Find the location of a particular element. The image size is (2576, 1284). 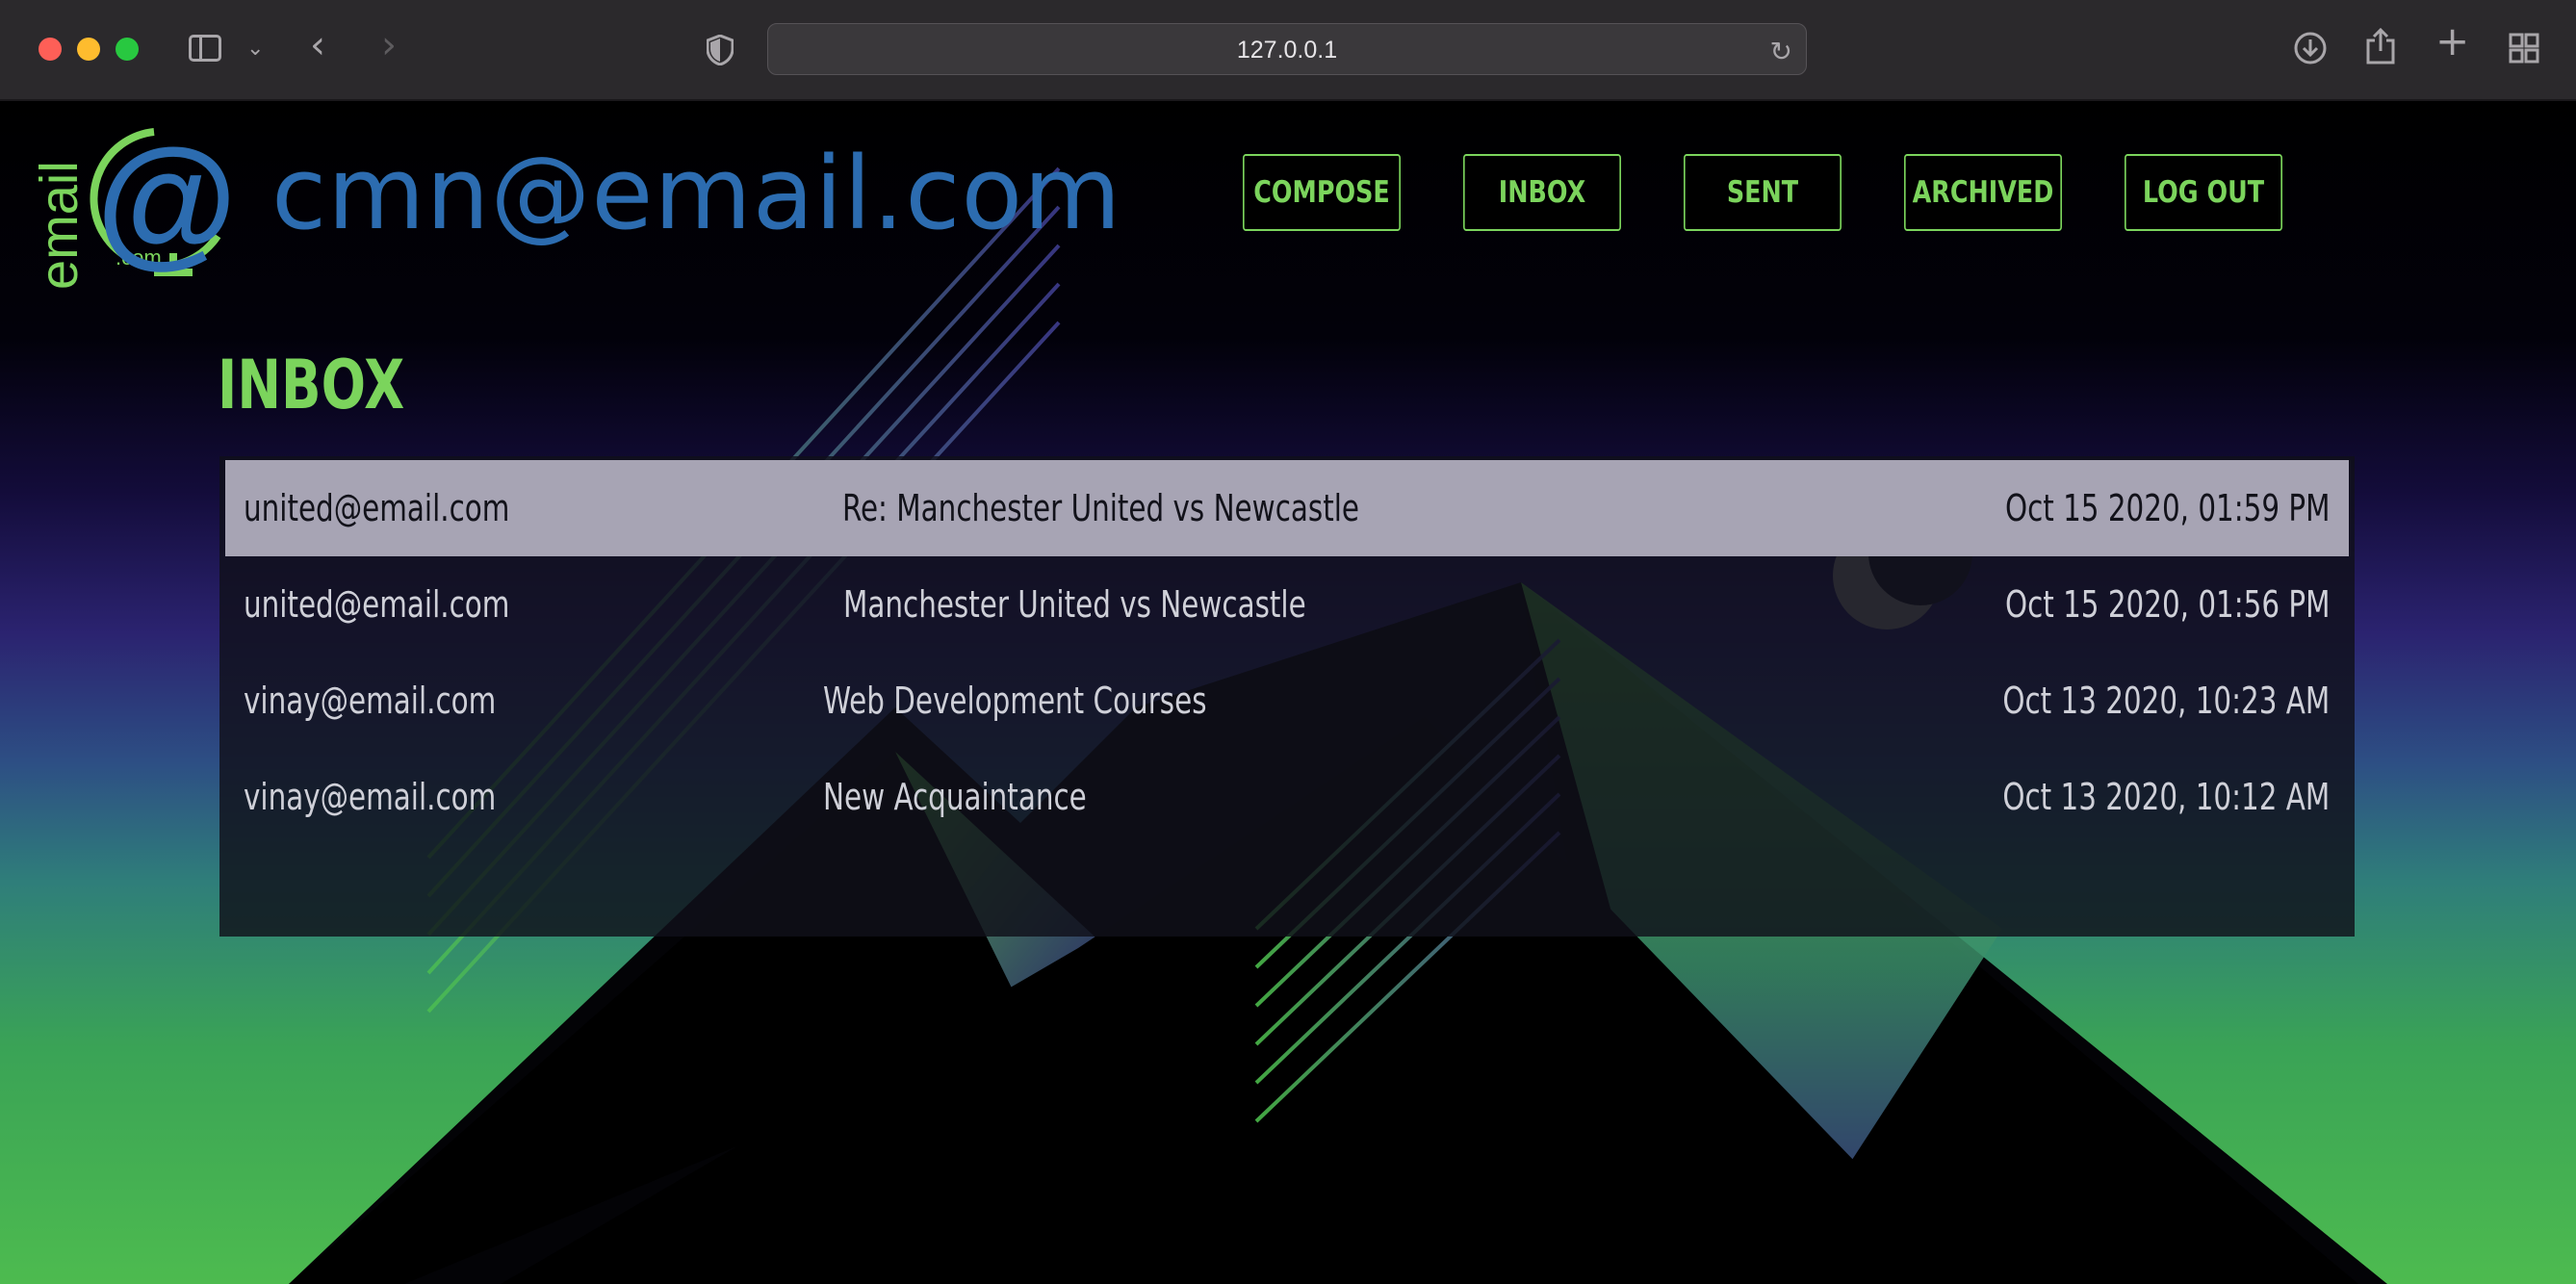

email-timestamp: Oct 15 2020, 01:59 PM is located at coordinates (2167, 508).